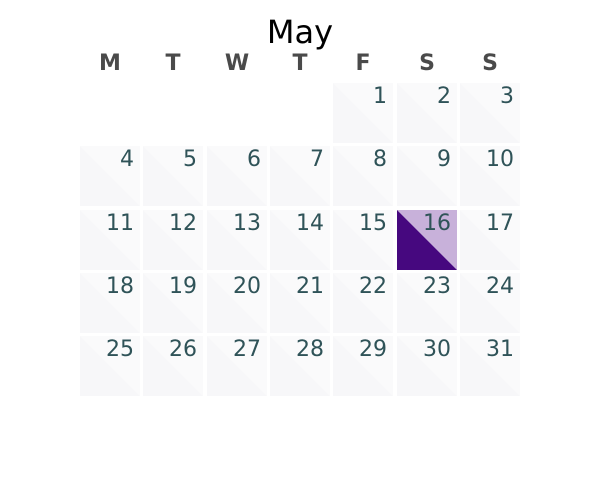  What do you see at coordinates (190, 159) in the screenshot?
I see `day-number: 5` at bounding box center [190, 159].